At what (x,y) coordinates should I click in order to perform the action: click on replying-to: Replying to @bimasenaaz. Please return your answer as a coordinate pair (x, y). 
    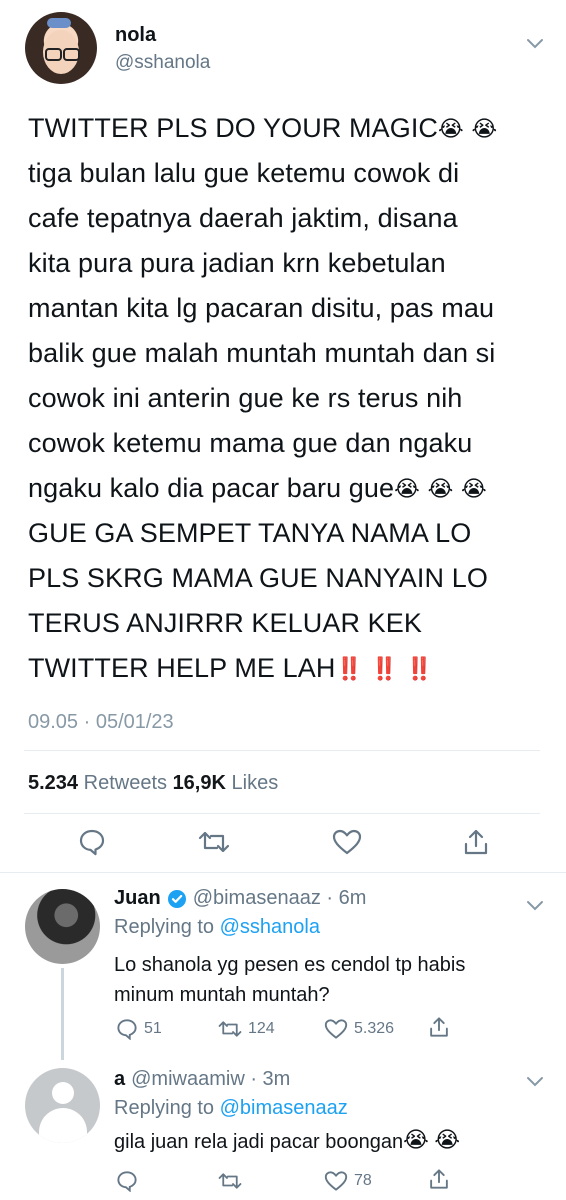
    Looking at the image, I should click on (231, 1108).